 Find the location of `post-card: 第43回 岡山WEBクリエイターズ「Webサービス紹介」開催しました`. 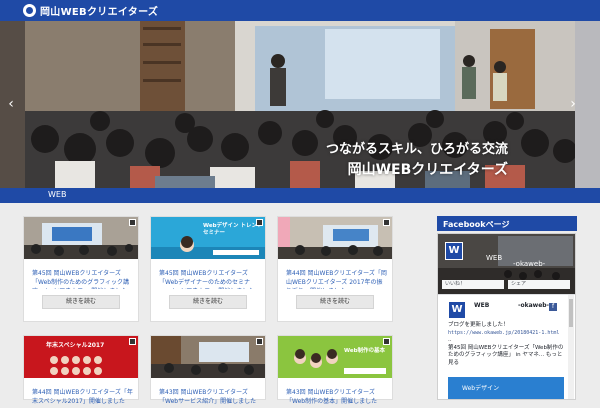

post-card: 第43回 岡山WEBクリエイターズ「Webサービス紹介」開催しました is located at coordinates (208, 370).